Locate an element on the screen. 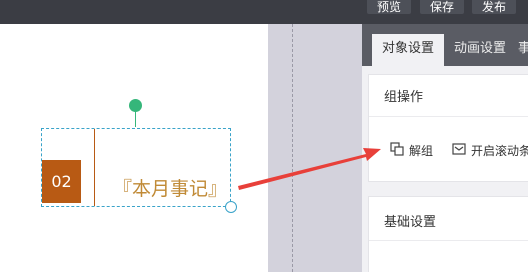  guide-line is located at coordinates (292, 148).